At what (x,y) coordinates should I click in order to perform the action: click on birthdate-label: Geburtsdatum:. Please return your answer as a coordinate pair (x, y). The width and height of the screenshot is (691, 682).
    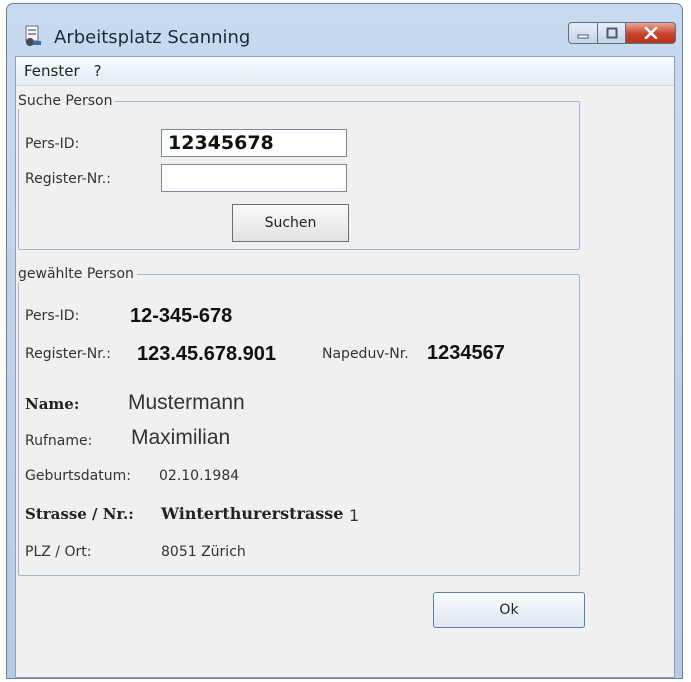
    Looking at the image, I should click on (78, 476).